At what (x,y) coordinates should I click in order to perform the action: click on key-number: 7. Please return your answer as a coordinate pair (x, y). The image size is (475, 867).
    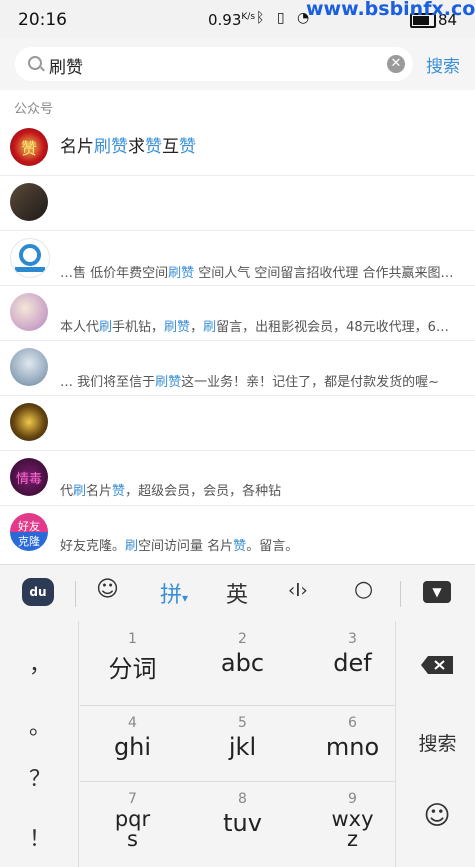
    Looking at the image, I should click on (132, 799).